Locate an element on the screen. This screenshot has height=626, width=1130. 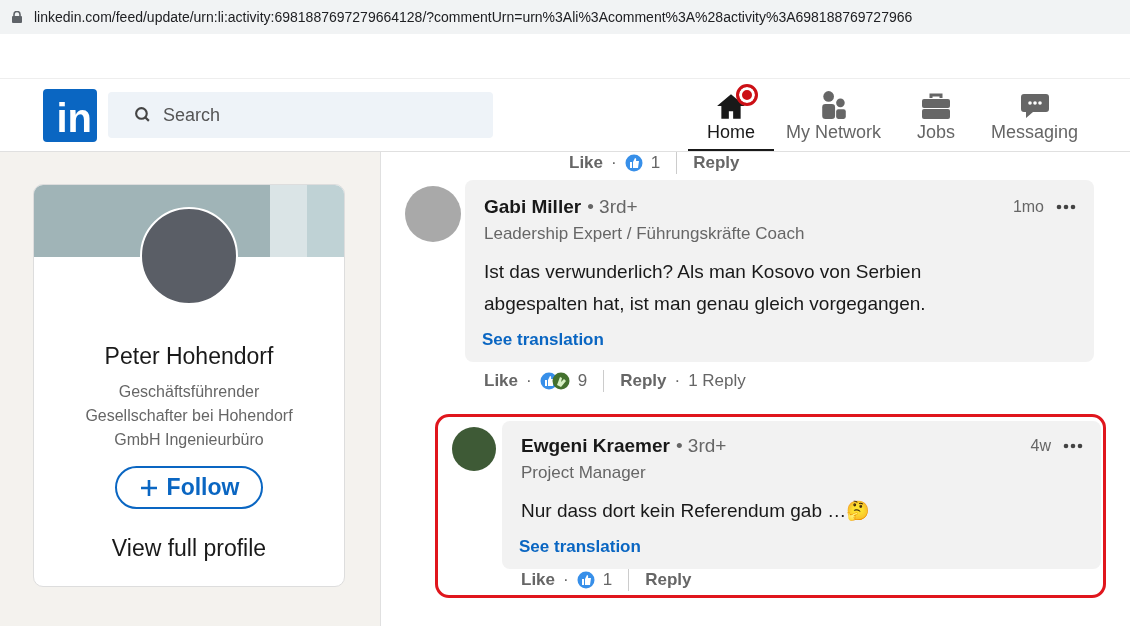
logo: in is located at coordinates (70, 115).